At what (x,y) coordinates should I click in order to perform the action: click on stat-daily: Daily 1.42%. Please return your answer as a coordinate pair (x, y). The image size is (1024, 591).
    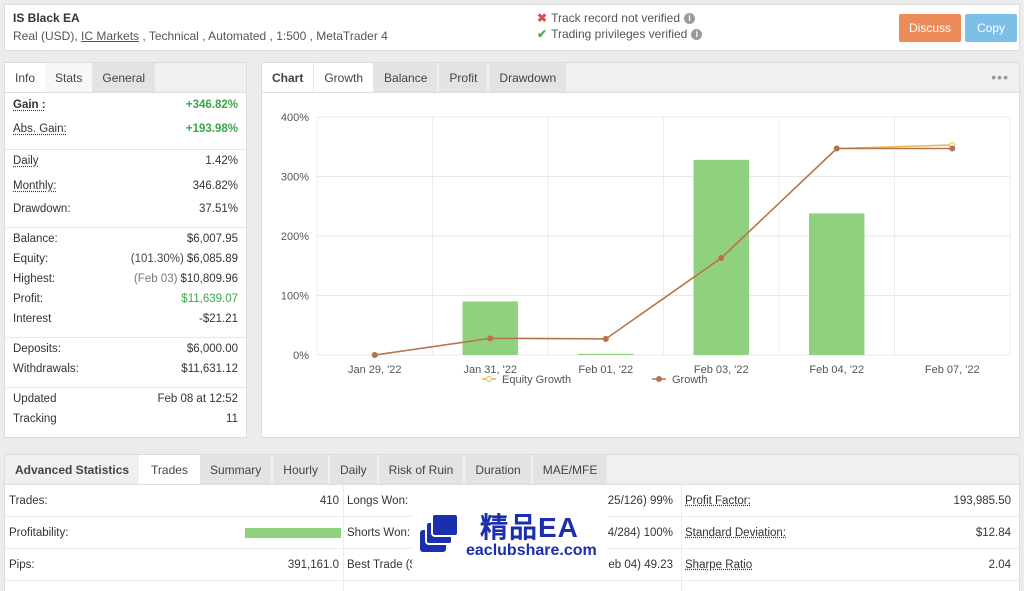
    Looking at the image, I should click on (125, 165).